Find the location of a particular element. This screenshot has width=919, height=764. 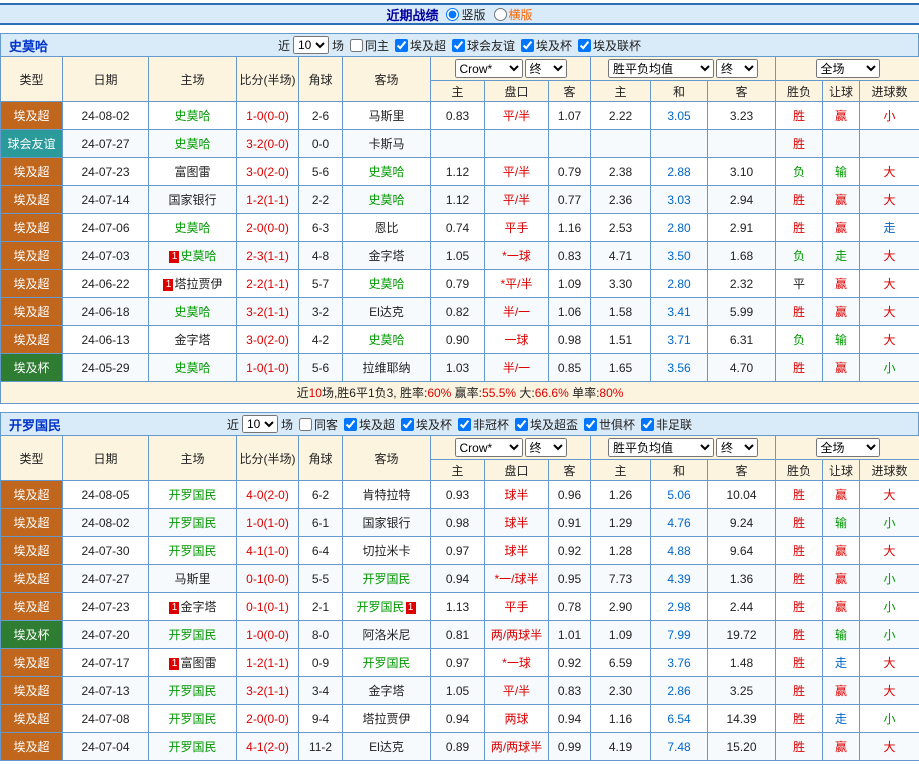

score-cell: 2-2(1-1) is located at coordinates (267, 283).